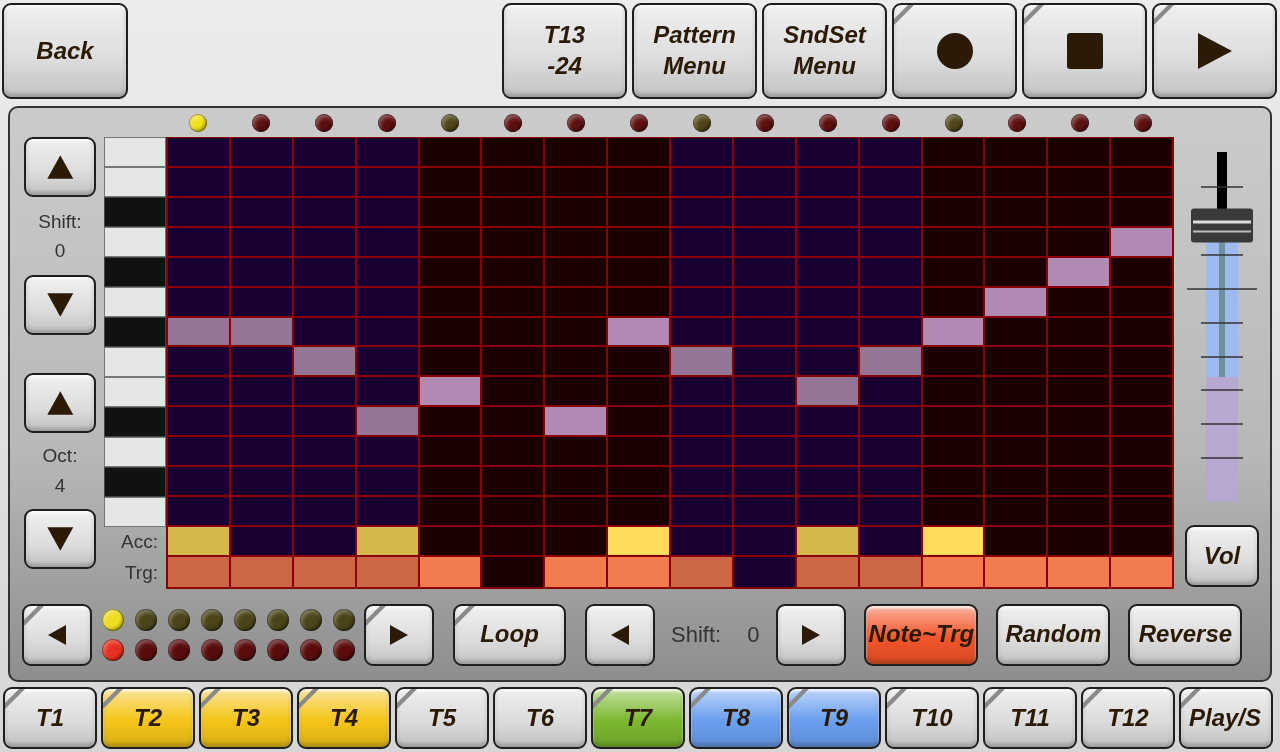  What do you see at coordinates (1084, 51) in the screenshot?
I see `stop-button` at bounding box center [1084, 51].